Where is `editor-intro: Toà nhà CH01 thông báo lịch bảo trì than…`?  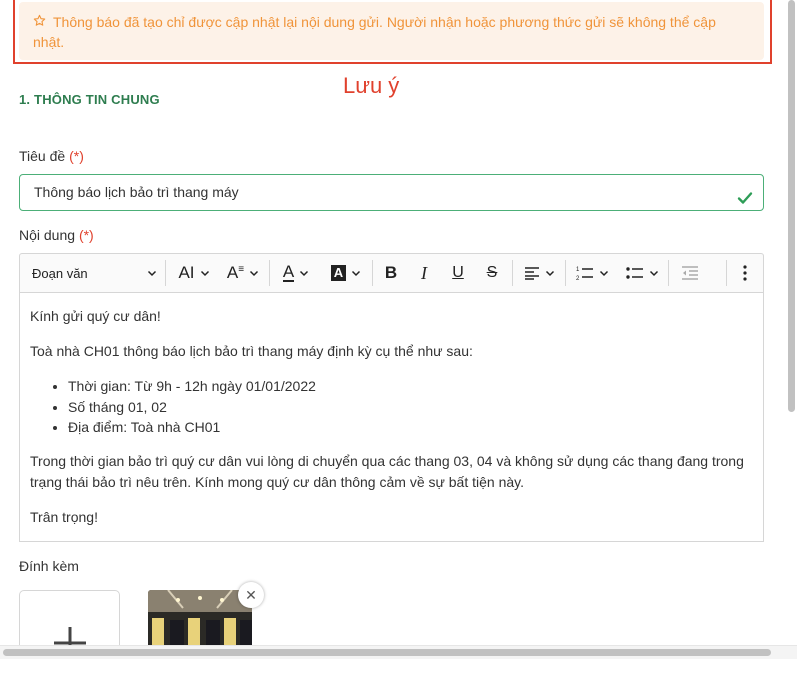 editor-intro: Toà nhà CH01 thông báo lịch bảo trì than… is located at coordinates (251, 351).